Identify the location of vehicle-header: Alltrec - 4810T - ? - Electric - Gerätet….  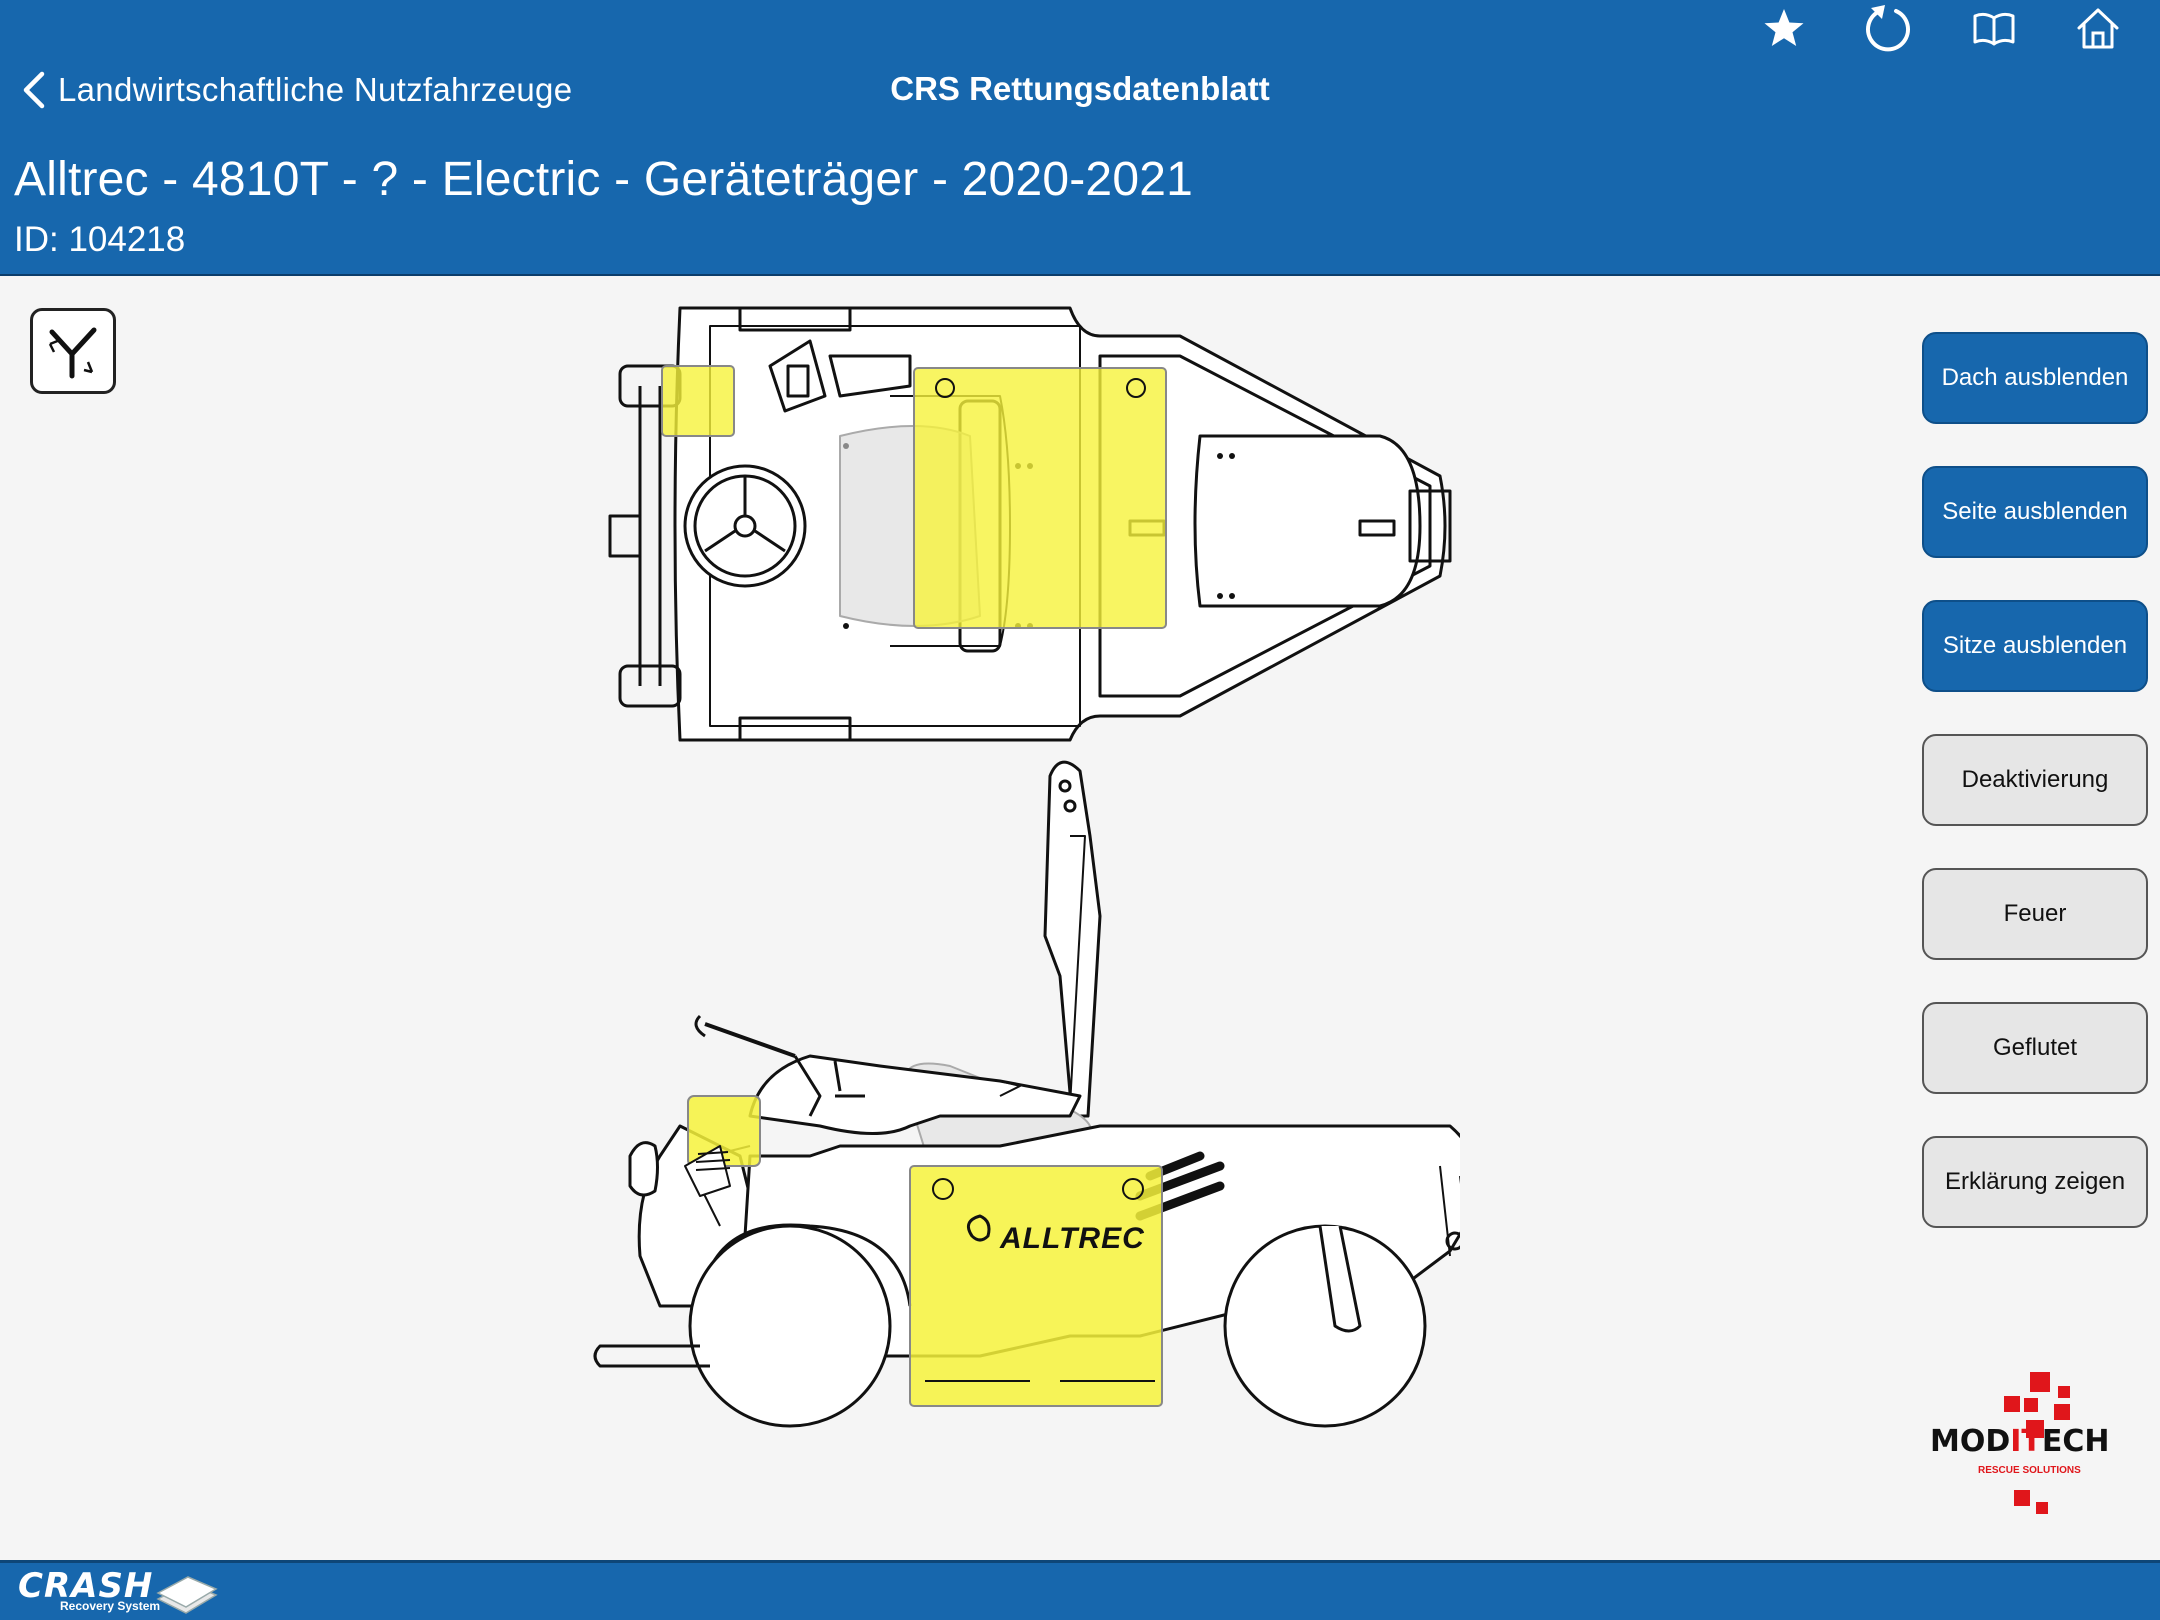
(1080, 208).